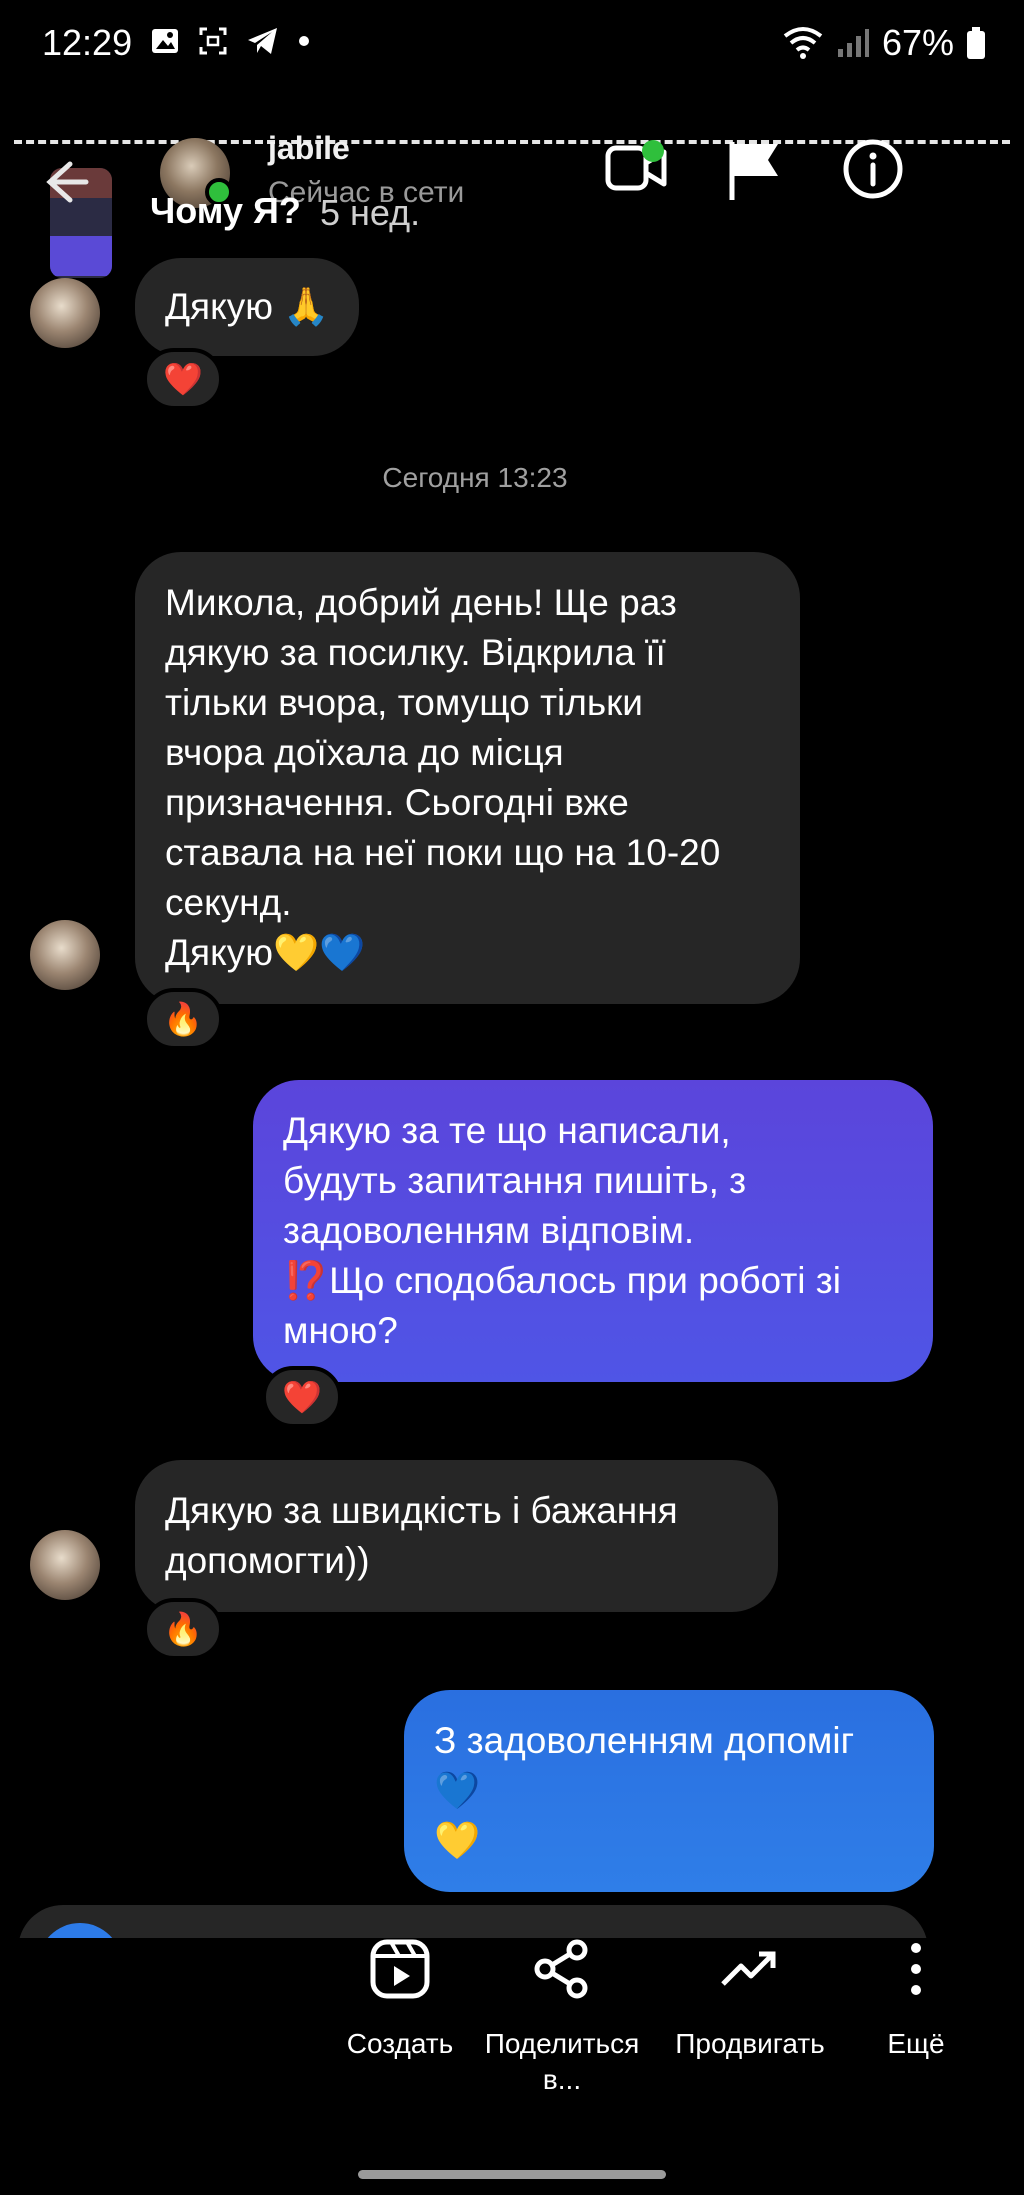 The width and height of the screenshot is (1024, 2195). What do you see at coordinates (213, 41) in the screenshot?
I see `screenshot-icon` at bounding box center [213, 41].